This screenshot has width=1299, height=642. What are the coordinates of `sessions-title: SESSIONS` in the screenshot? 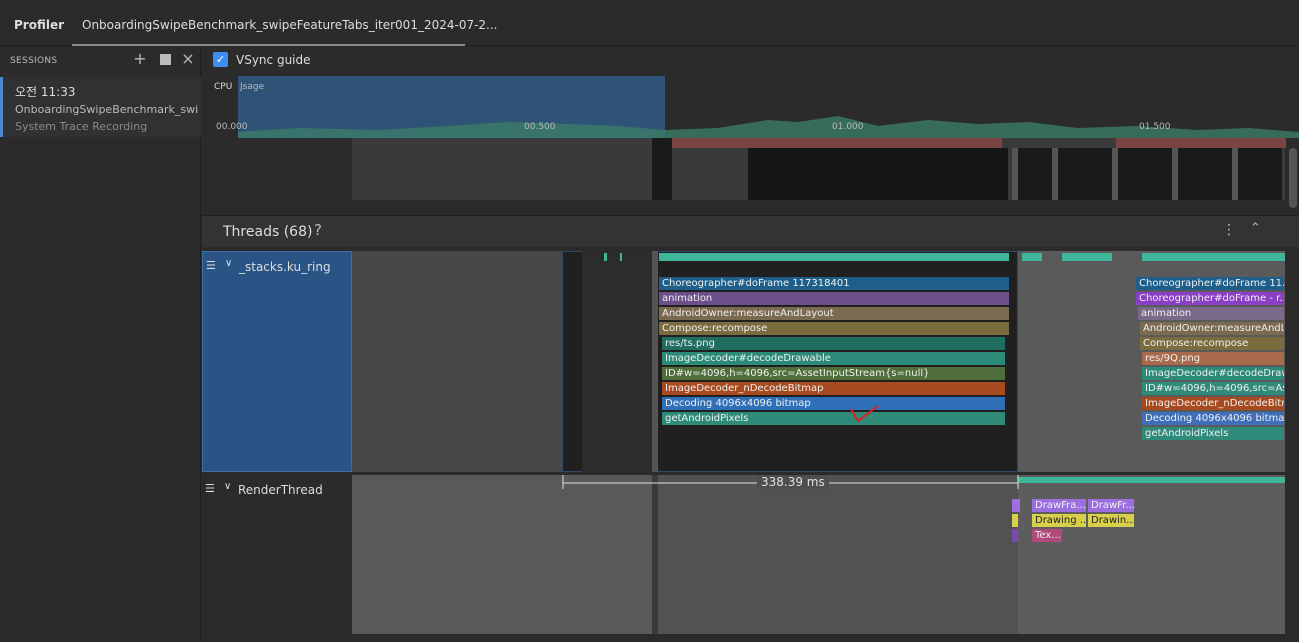 It's located at (34, 61).